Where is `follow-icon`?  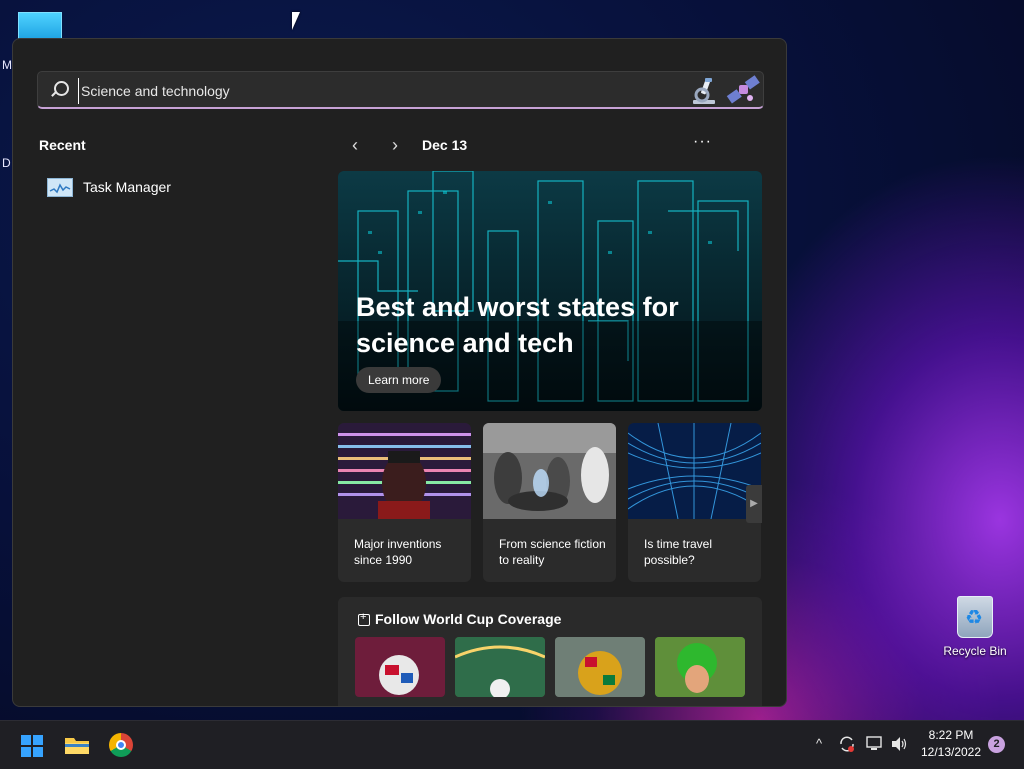
follow-icon is located at coordinates (364, 618).